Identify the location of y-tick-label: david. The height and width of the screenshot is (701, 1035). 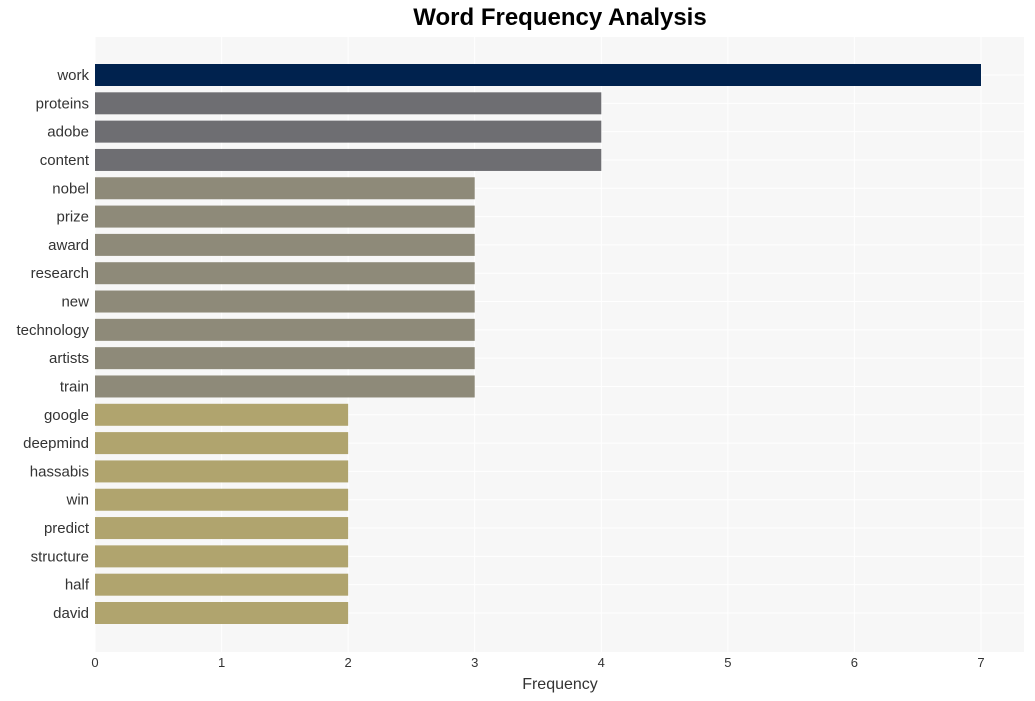
(71, 613).